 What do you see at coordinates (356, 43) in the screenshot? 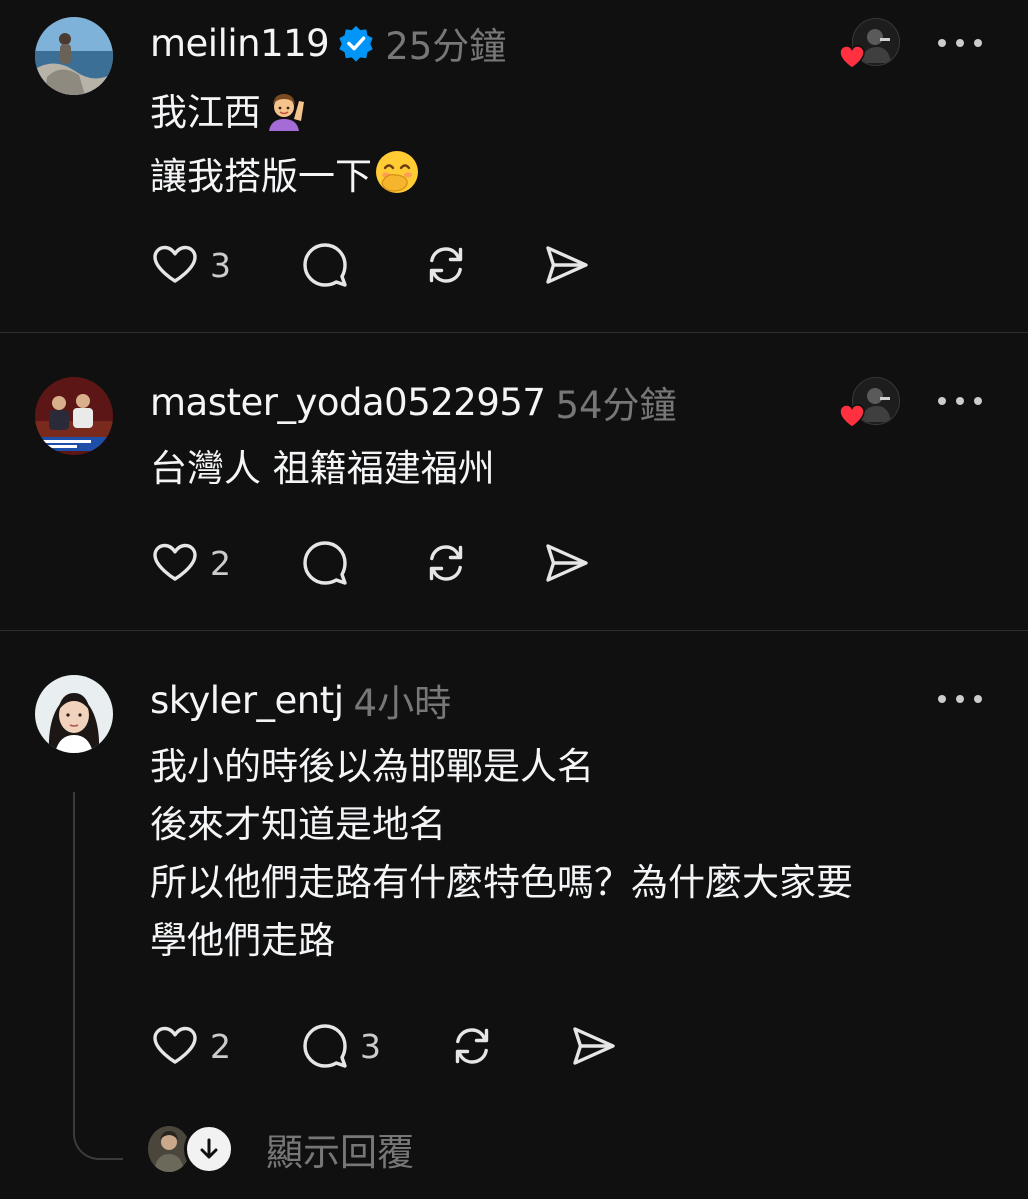
I see `verified-badge-icon` at bounding box center [356, 43].